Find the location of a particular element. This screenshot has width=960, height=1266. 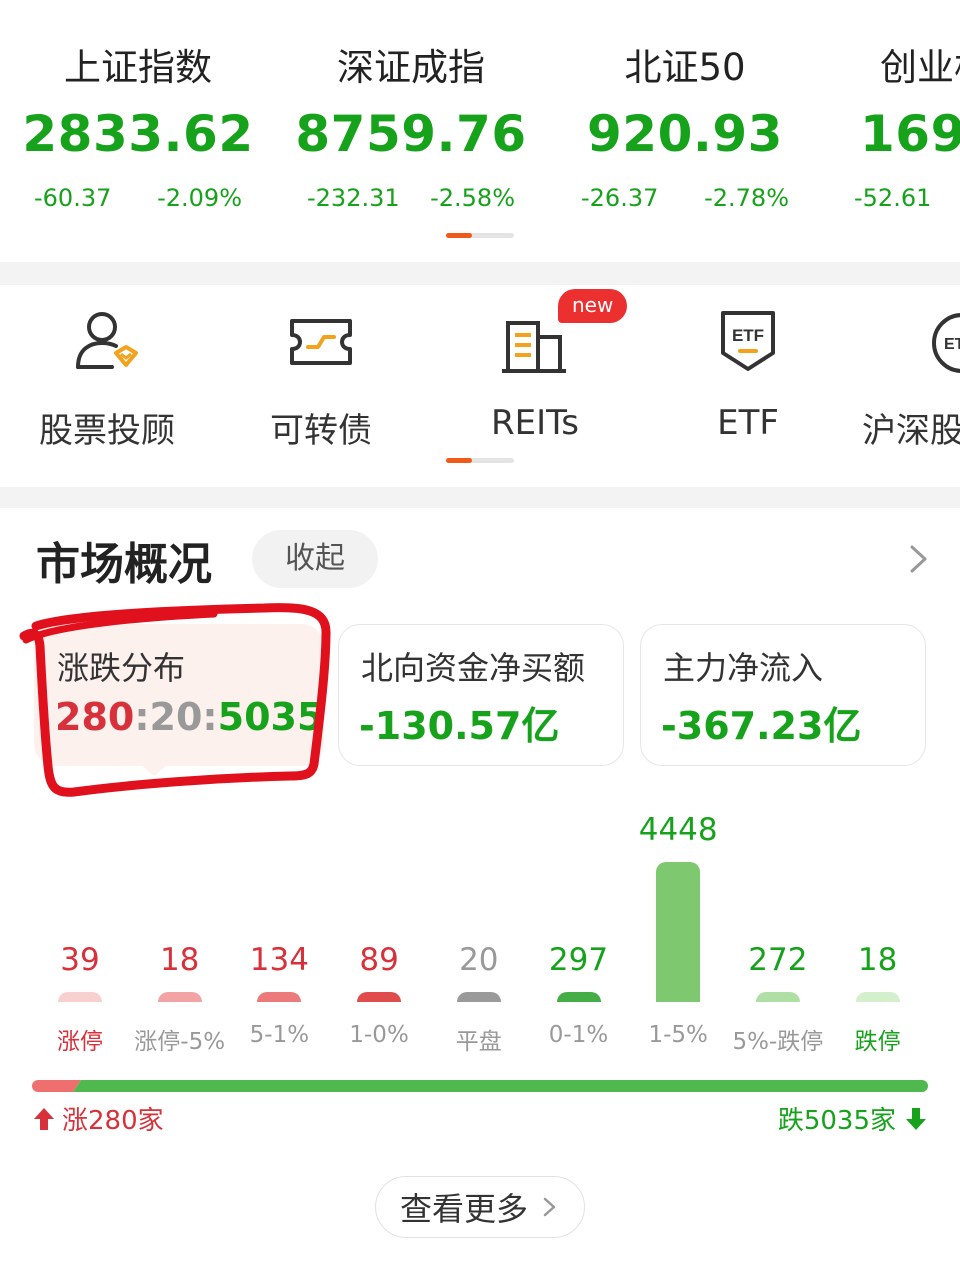

distribution-column: 18 跌停 is located at coordinates (878, 928).